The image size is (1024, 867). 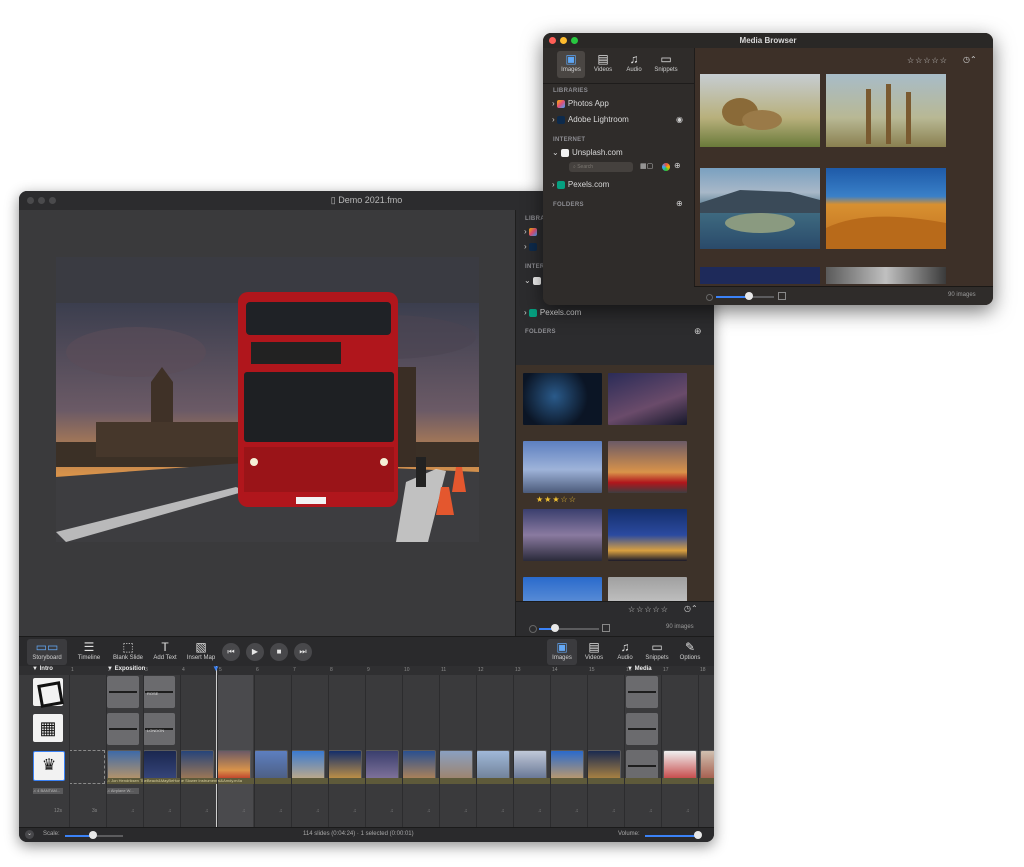 I want to click on thumbnail-city-street, so click(x=886, y=275).